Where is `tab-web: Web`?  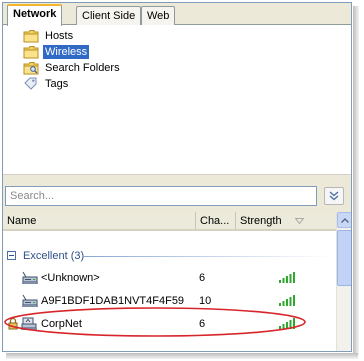 tab-web: Web is located at coordinates (158, 15).